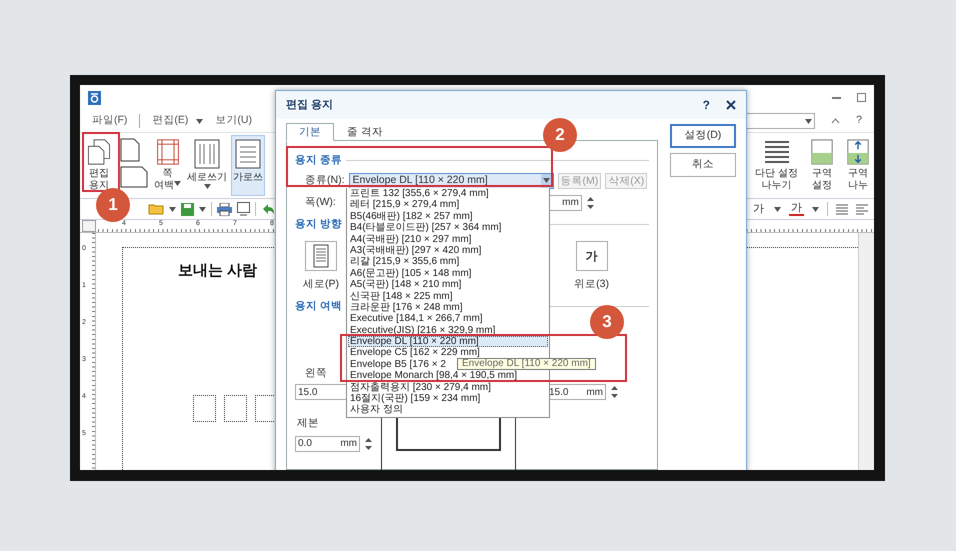 The width and height of the screenshot is (956, 551). What do you see at coordinates (448, 319) in the screenshot?
I see `list-option: Executive [184,1 × 266,7 mm]` at bounding box center [448, 319].